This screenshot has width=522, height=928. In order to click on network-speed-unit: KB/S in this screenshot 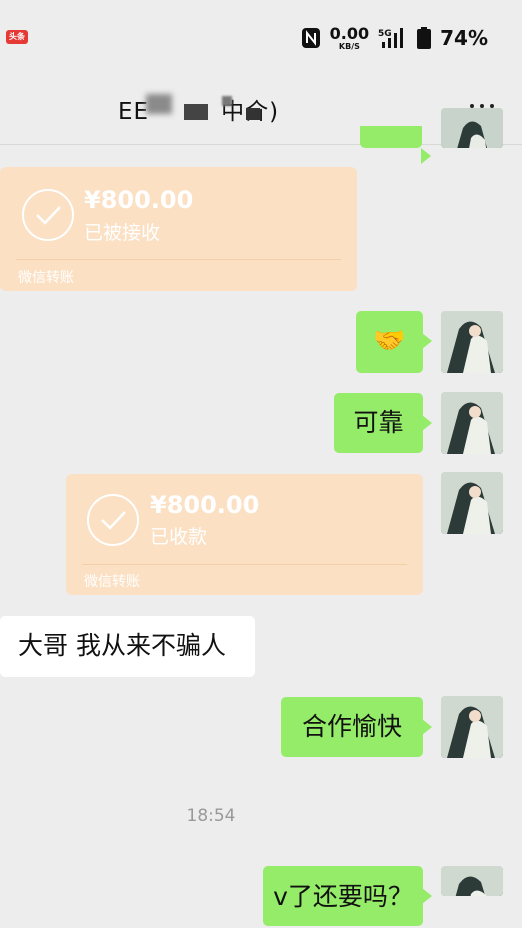, I will do `click(349, 46)`.